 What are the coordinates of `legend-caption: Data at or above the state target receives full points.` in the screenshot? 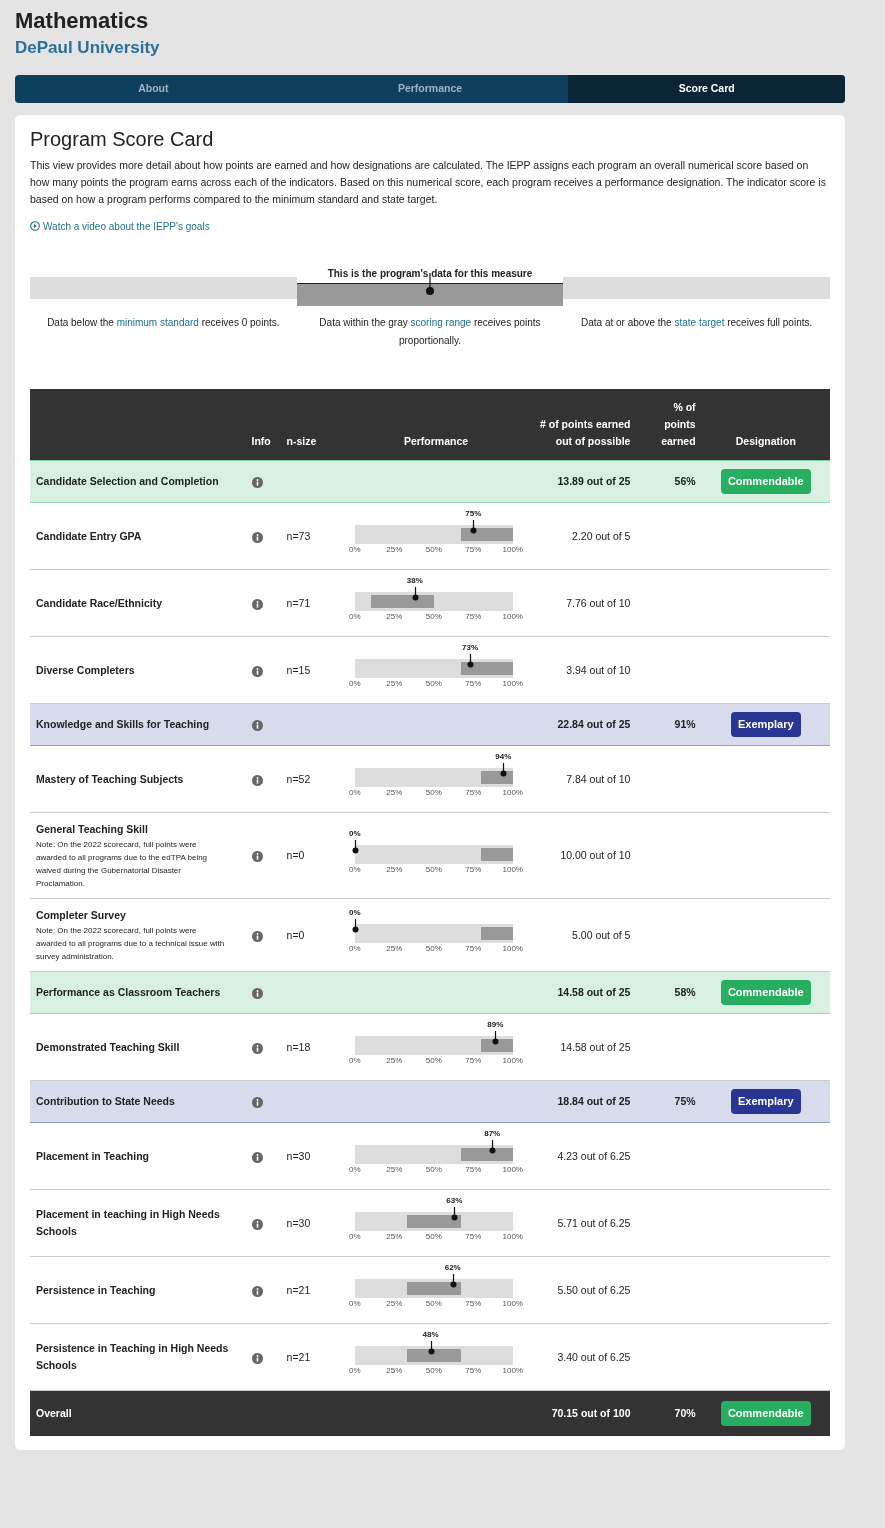 It's located at (697, 323).